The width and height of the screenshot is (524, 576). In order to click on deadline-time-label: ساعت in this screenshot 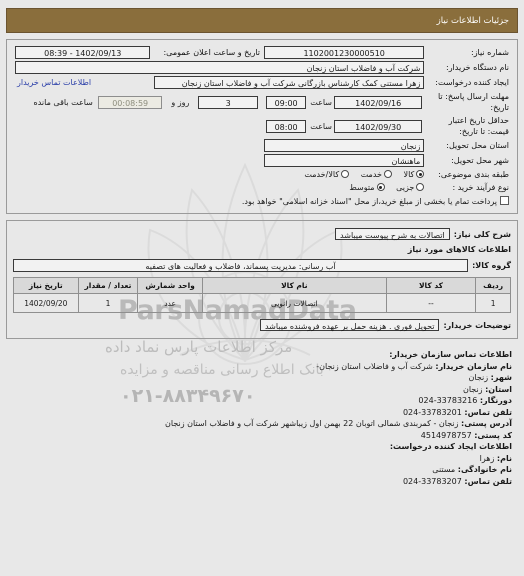, I will do `click(321, 102)`.